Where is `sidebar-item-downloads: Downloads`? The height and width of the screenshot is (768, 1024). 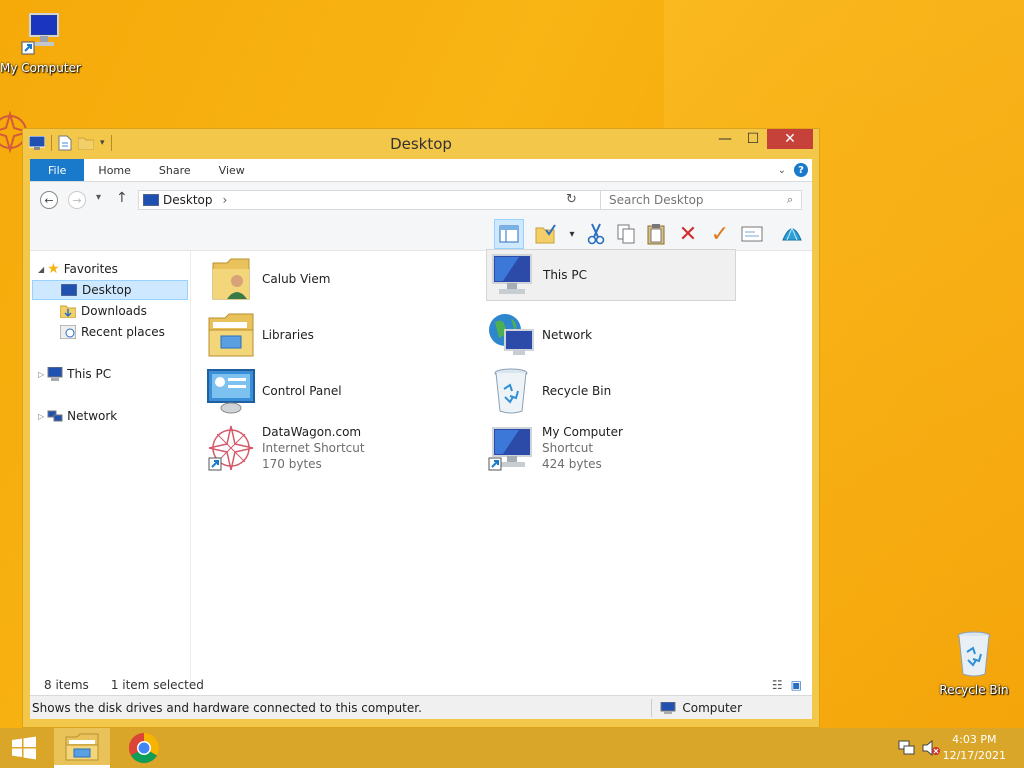
sidebar-item-downloads: Downloads is located at coordinates (103, 311).